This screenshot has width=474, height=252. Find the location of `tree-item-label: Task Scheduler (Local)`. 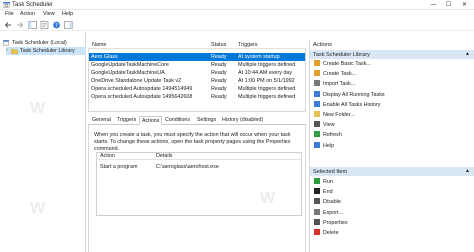

tree-item-label: Task Scheduler (Local) is located at coordinates (39, 43).